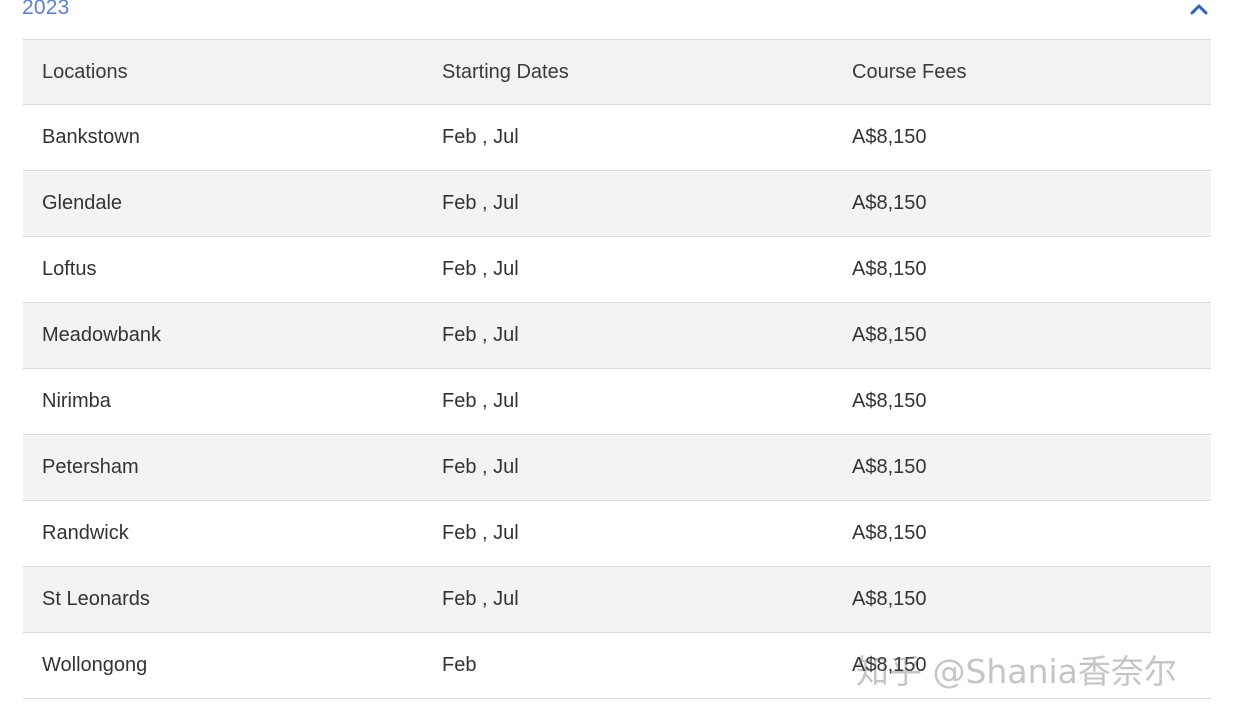 Image resolution: width=1236 pixels, height=720 pixels. Describe the element at coordinates (617, 13) in the screenshot. I see `accordion-header-2023: 2023` at that location.